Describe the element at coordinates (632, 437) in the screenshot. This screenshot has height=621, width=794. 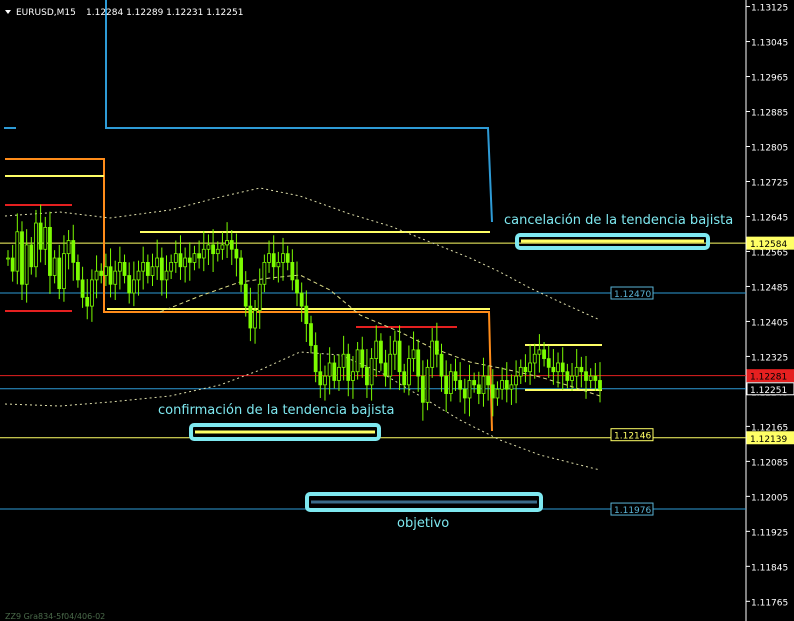
I see `inline-price-label-4: 1.12146` at that location.